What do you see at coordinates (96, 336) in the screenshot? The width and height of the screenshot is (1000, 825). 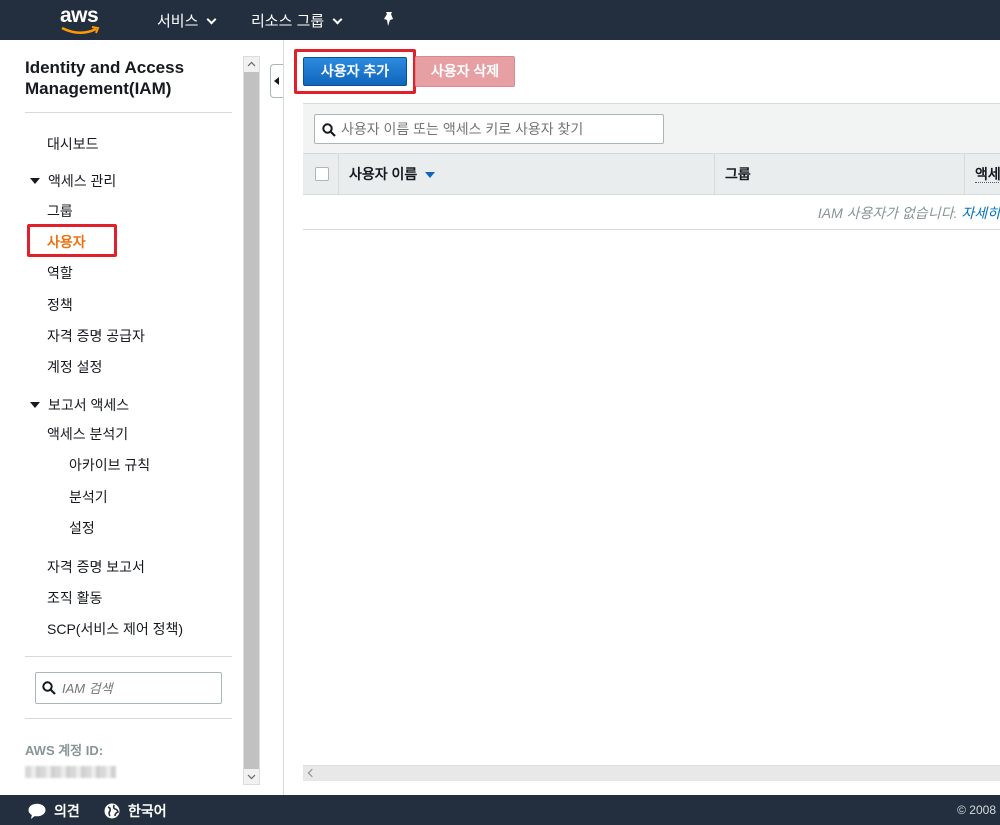 I see `sidebar-item-identity-providers: 자격 증명 공급자` at bounding box center [96, 336].